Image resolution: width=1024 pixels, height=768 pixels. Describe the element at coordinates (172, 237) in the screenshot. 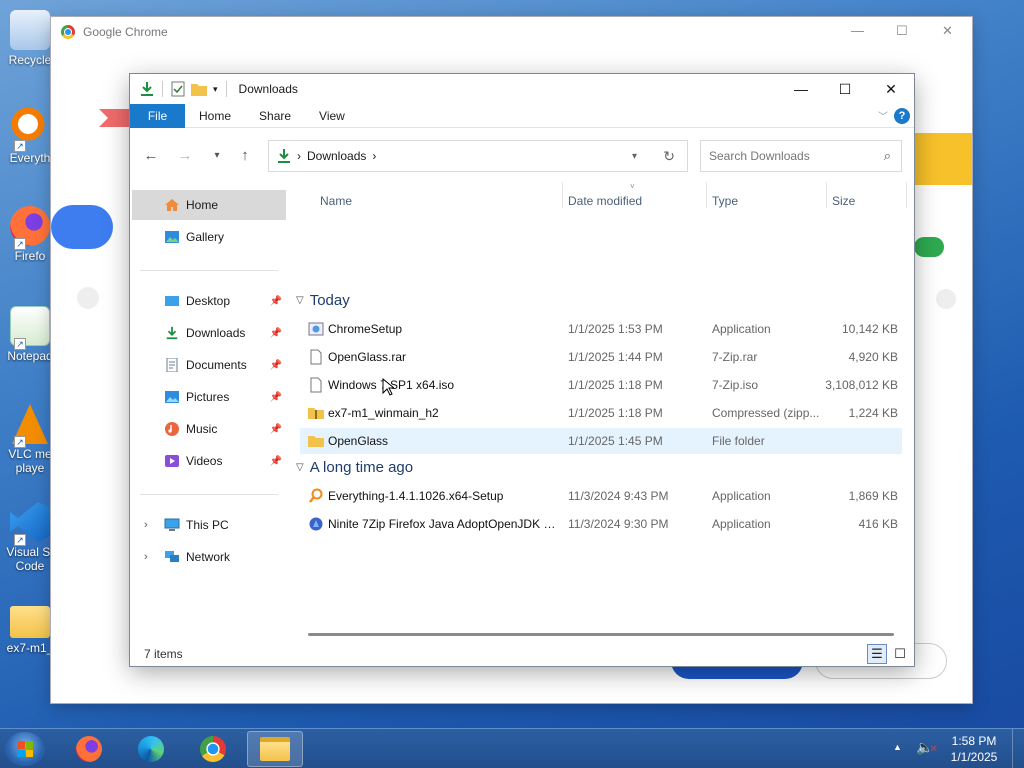

I see `gallery-icon` at that location.